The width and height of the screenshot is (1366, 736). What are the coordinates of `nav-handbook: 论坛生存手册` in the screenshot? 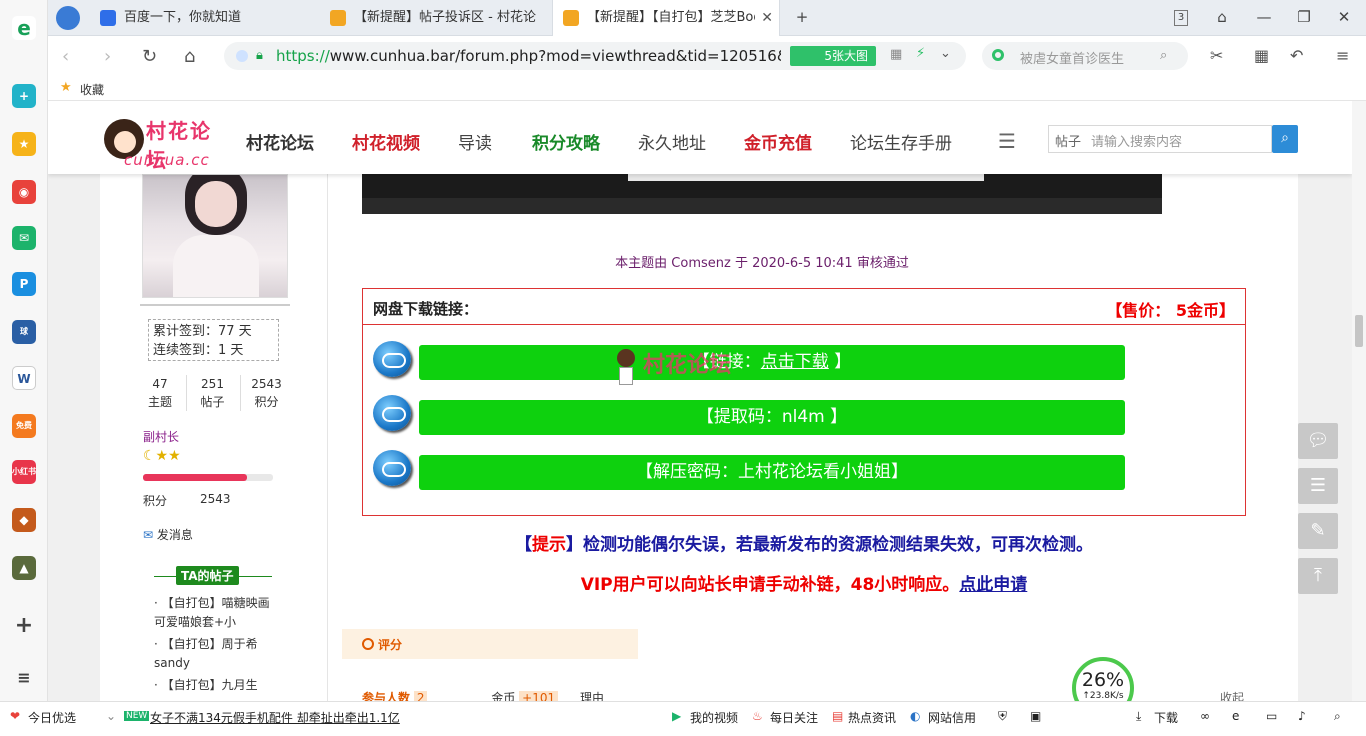 It's located at (901, 141).